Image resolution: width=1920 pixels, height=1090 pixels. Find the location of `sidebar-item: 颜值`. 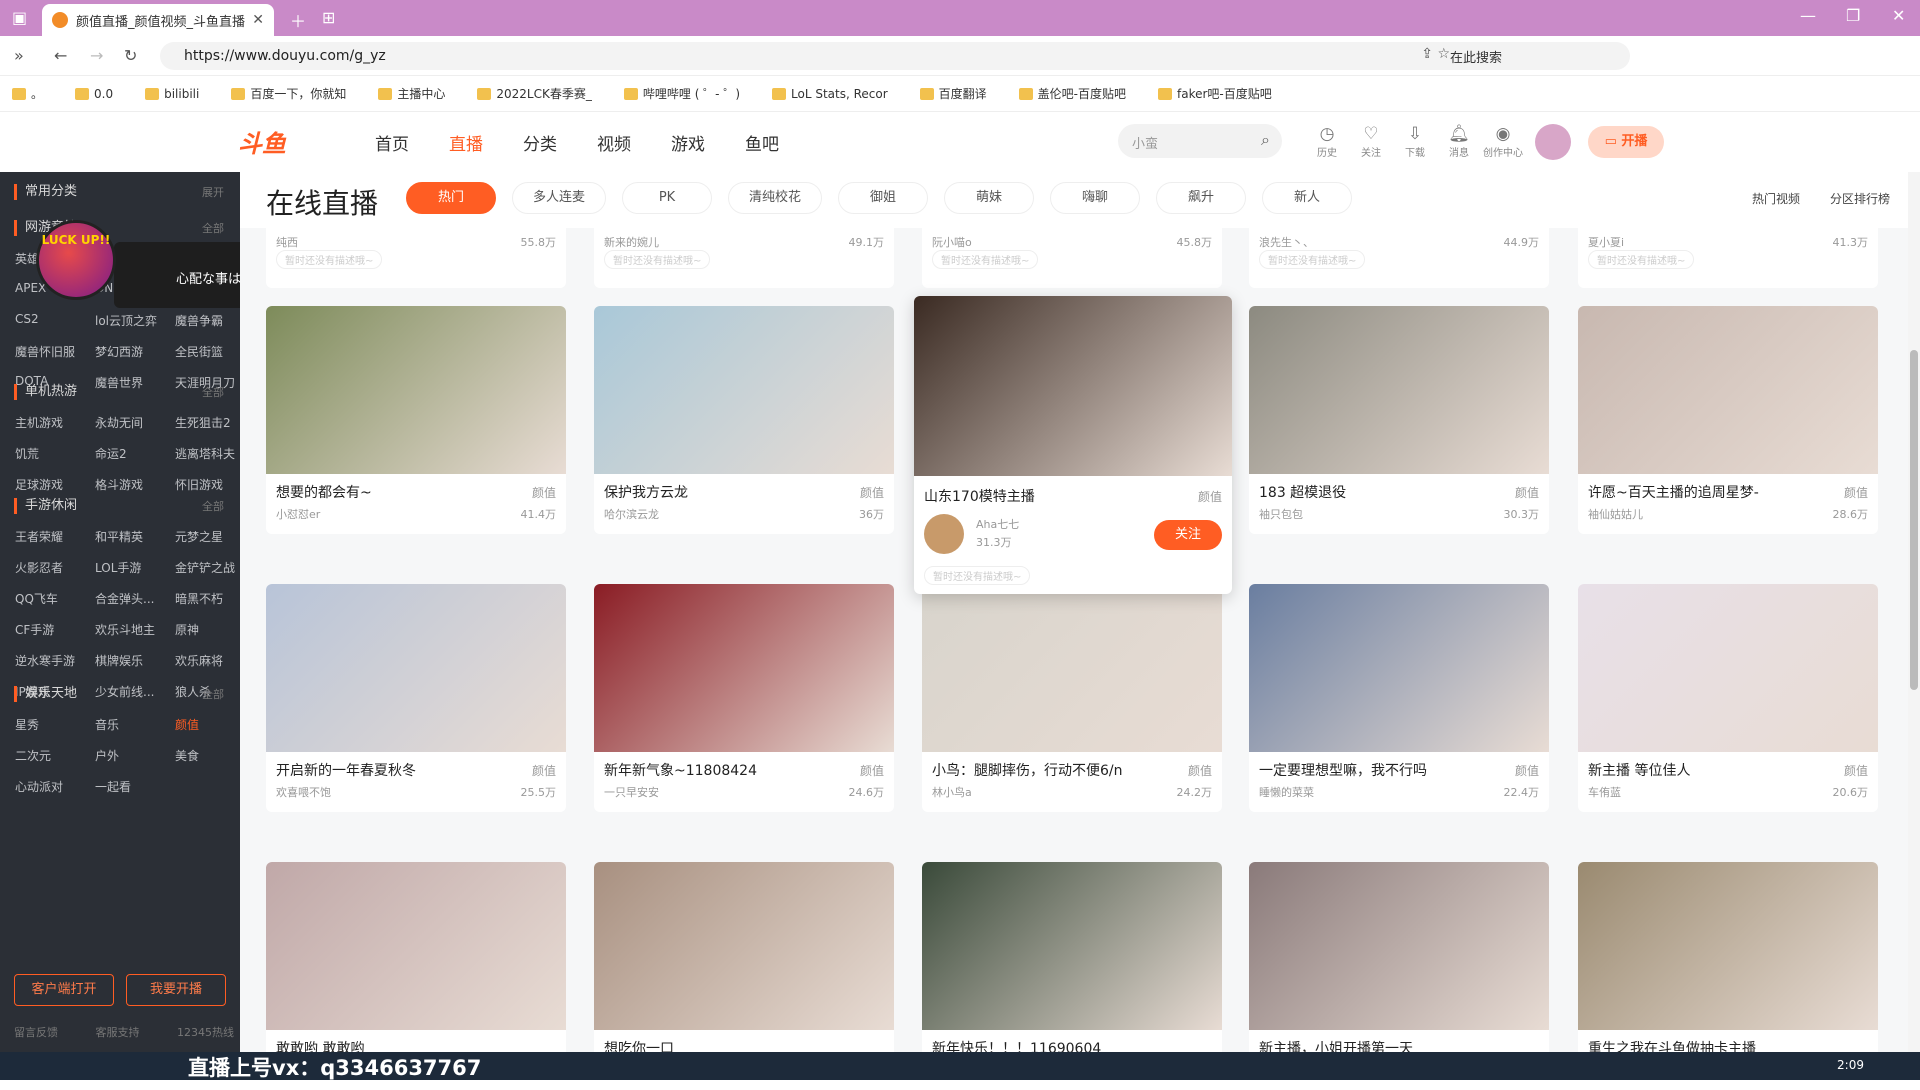

sidebar-item: 颜值 is located at coordinates (210, 724).